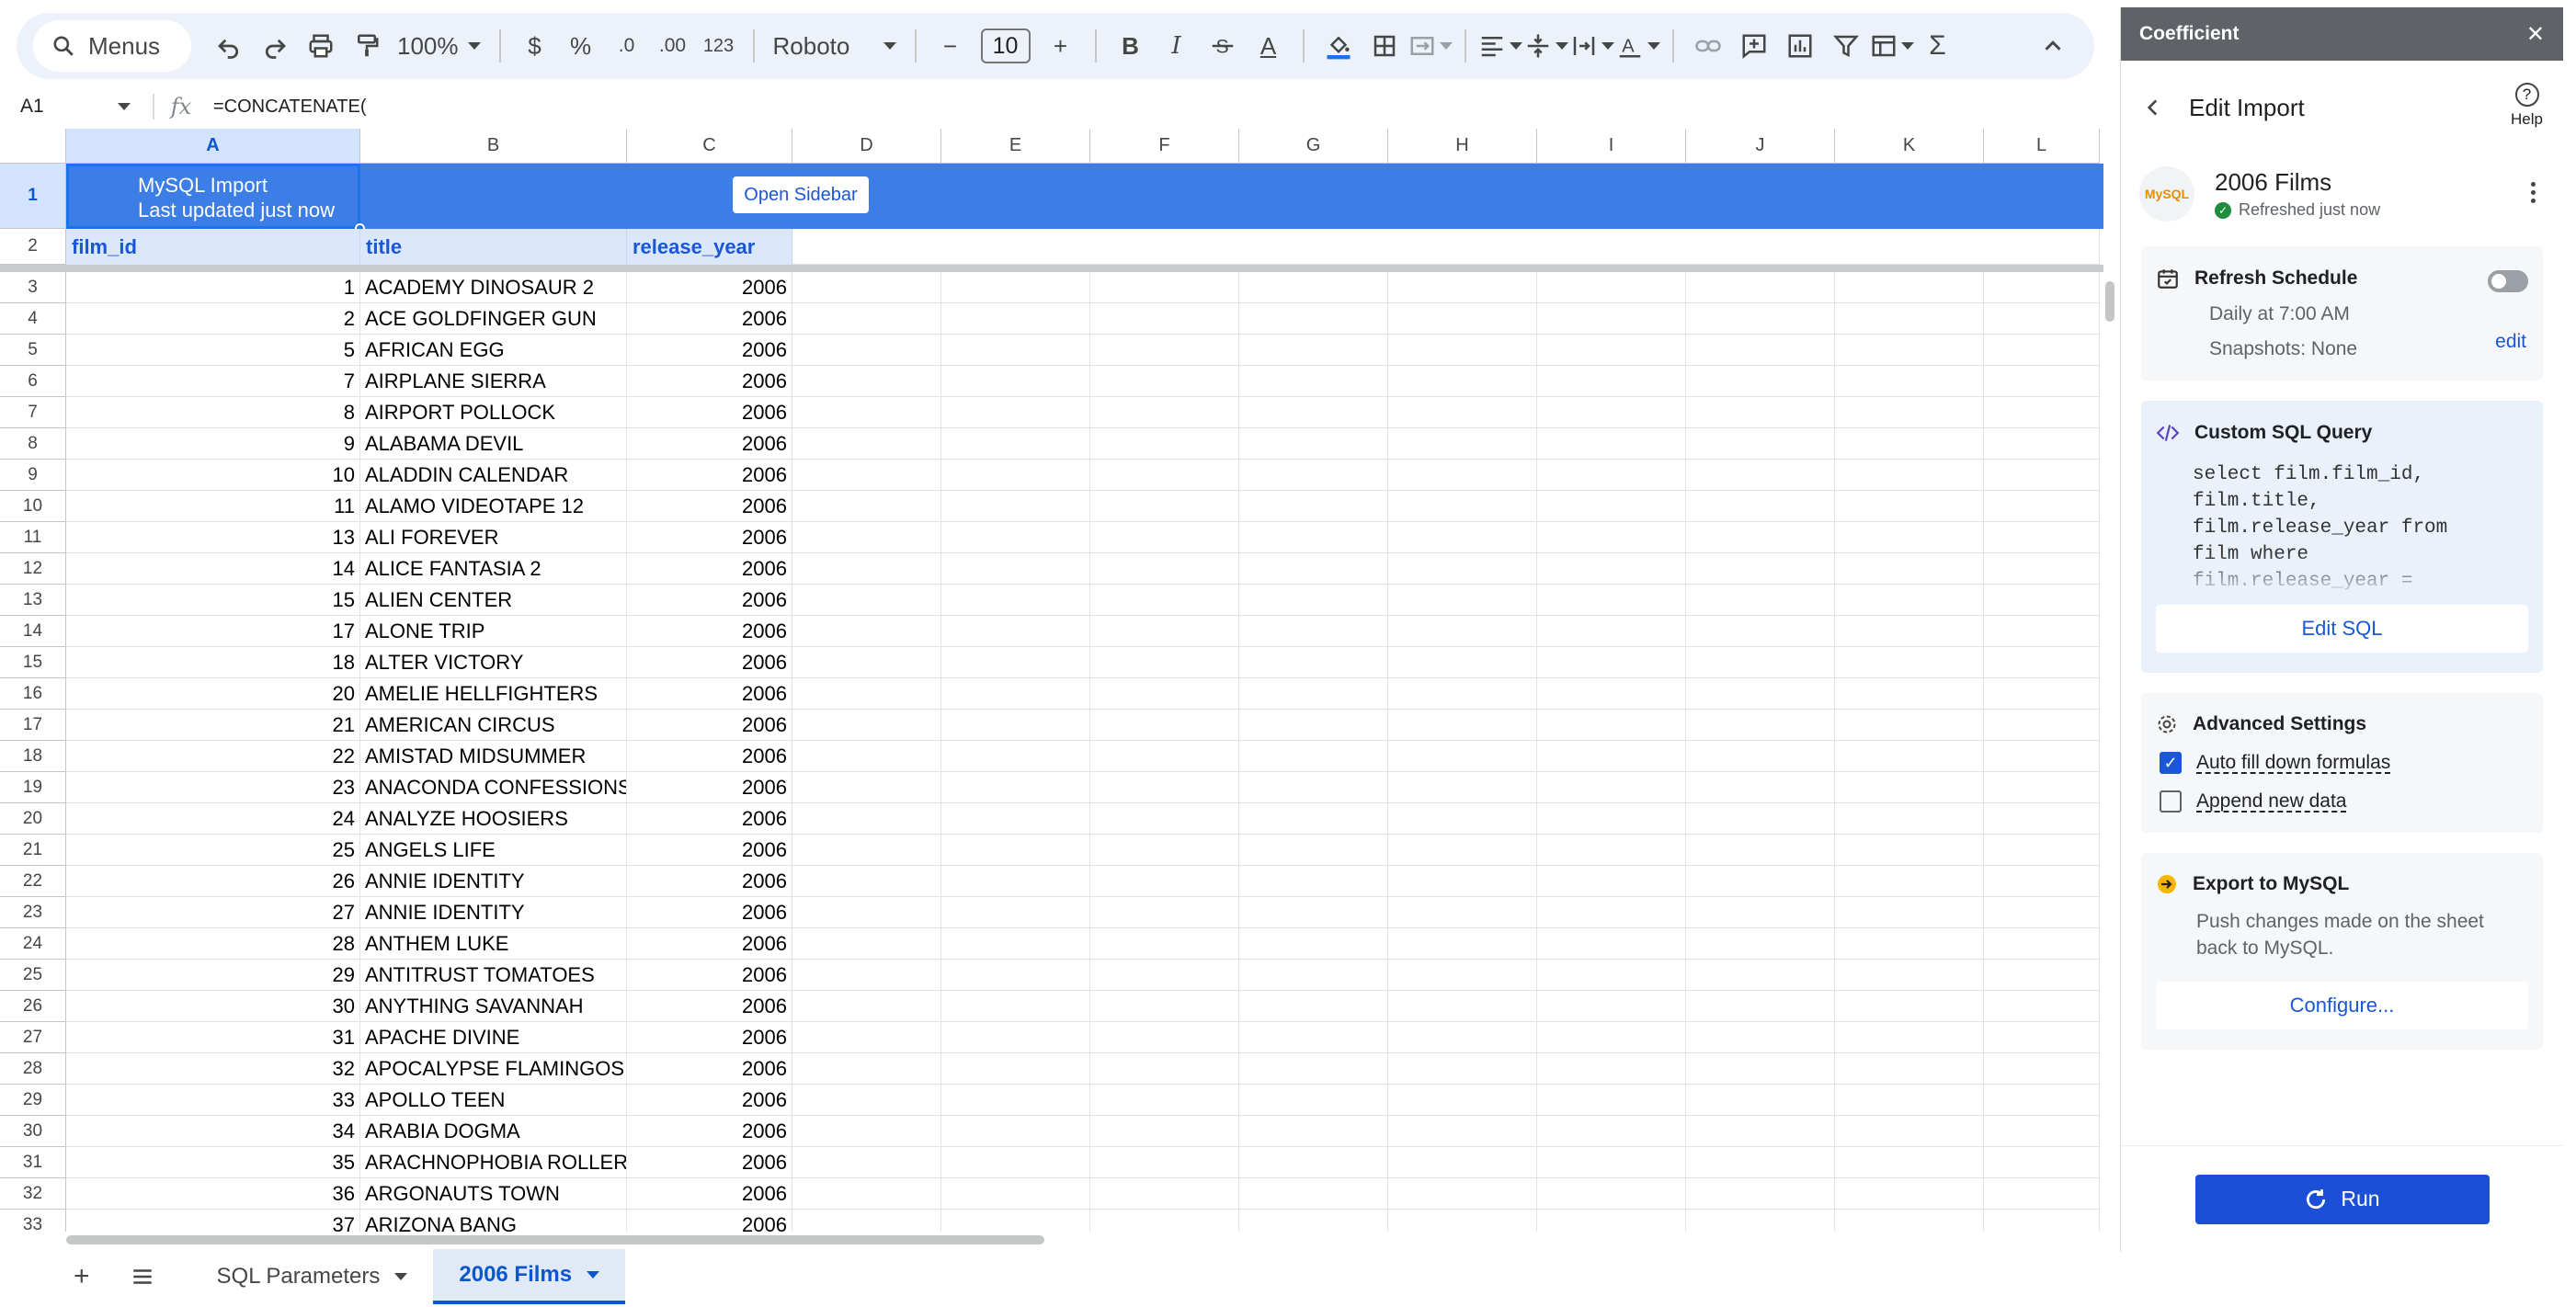  What do you see at coordinates (1177, 46) in the screenshot?
I see `italic-button: I` at bounding box center [1177, 46].